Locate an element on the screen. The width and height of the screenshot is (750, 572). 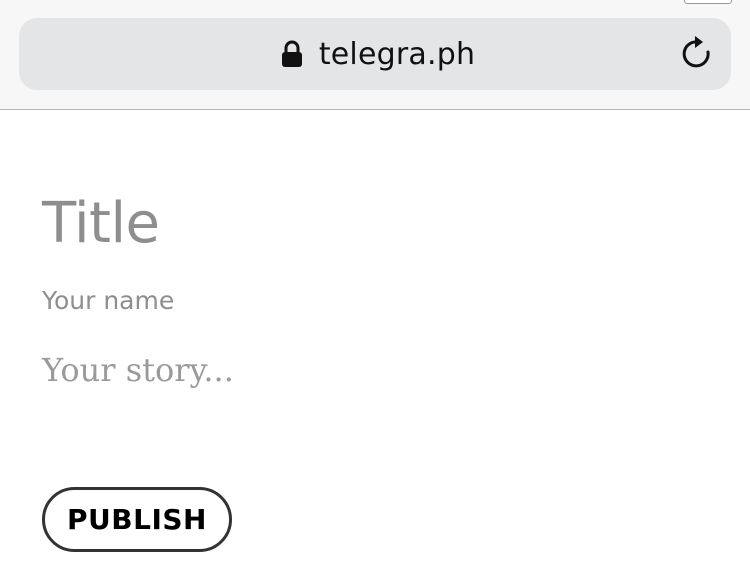
reload-icon is located at coordinates (698, 54).